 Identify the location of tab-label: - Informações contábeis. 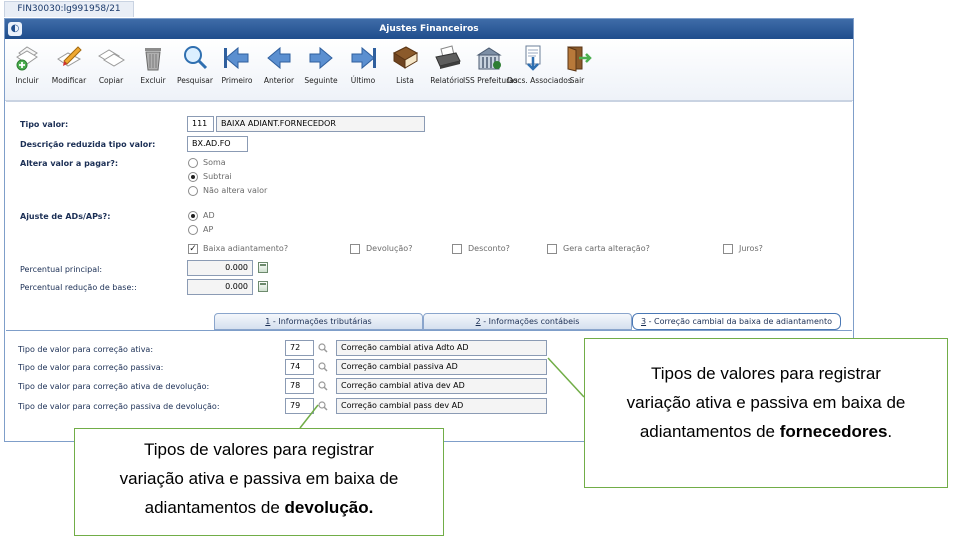
(530, 321).